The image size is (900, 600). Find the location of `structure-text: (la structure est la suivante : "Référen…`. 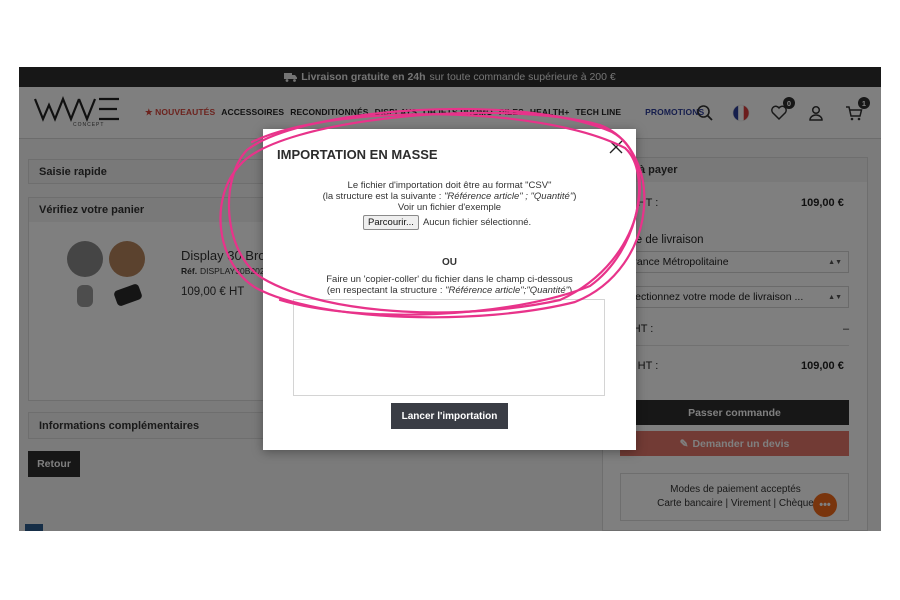

structure-text: (la structure est la suivante : "Référen… is located at coordinates (449, 196).